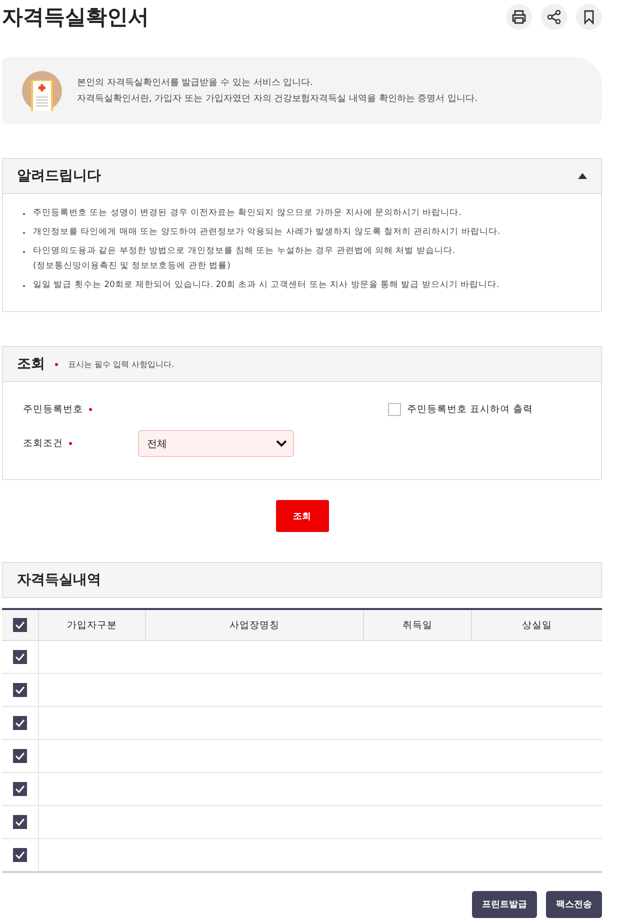 The height and width of the screenshot is (924, 617). What do you see at coordinates (59, 176) in the screenshot?
I see `notice-title: 알려드립니다` at bounding box center [59, 176].